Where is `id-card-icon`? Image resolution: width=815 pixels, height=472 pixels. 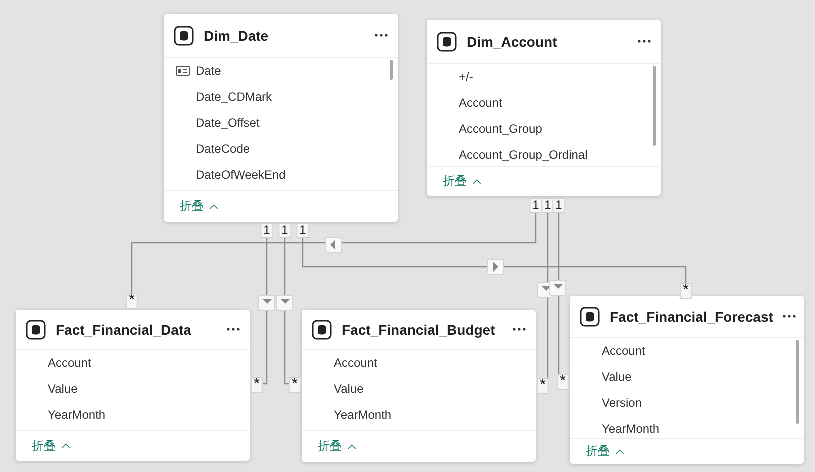 id-card-icon is located at coordinates (183, 71).